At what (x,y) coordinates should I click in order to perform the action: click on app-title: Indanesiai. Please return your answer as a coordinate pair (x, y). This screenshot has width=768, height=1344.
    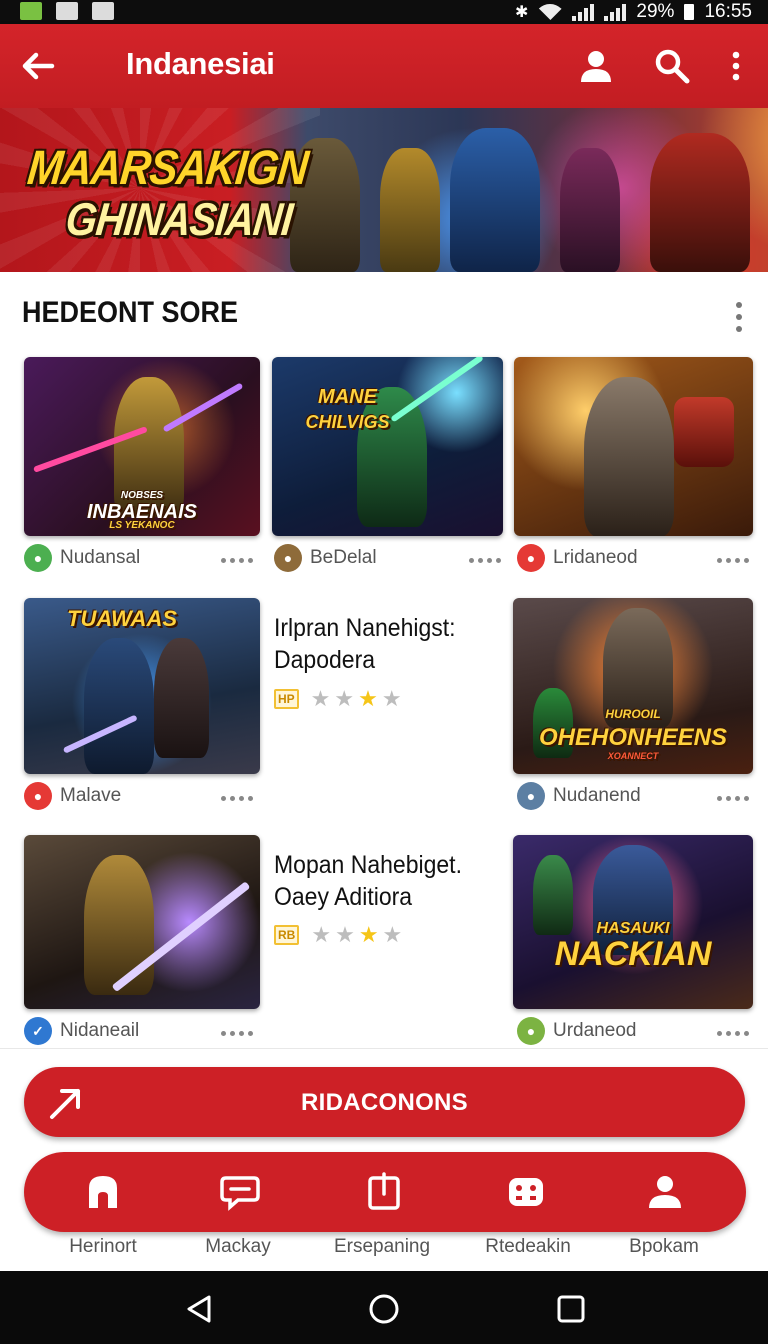
    Looking at the image, I should click on (200, 63).